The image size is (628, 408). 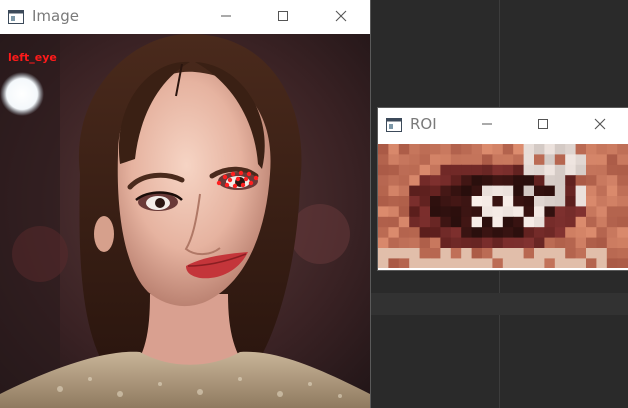 I want to click on roi-pixelated-image, so click(x=503, y=206).